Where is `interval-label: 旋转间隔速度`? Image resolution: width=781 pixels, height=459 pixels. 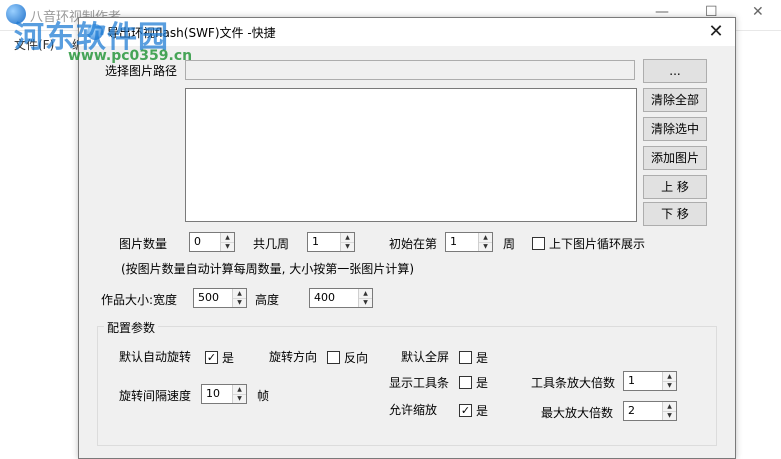 interval-label: 旋转间隔速度 is located at coordinates (155, 396).